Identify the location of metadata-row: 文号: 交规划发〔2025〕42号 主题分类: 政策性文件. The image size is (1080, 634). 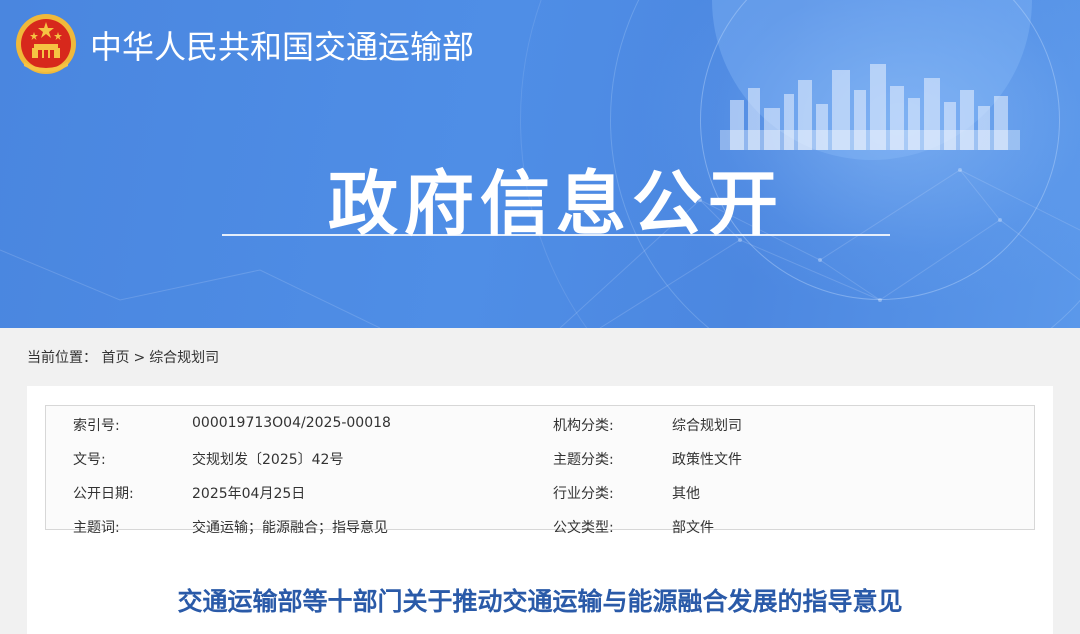
(540, 457).